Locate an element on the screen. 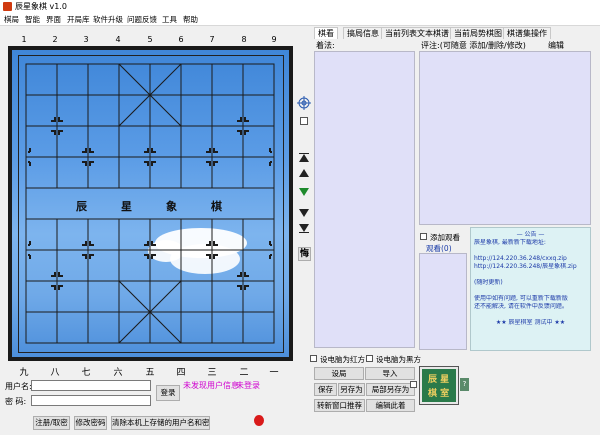 The width and height of the screenshot is (600, 435). help-button: ? is located at coordinates (464, 384).